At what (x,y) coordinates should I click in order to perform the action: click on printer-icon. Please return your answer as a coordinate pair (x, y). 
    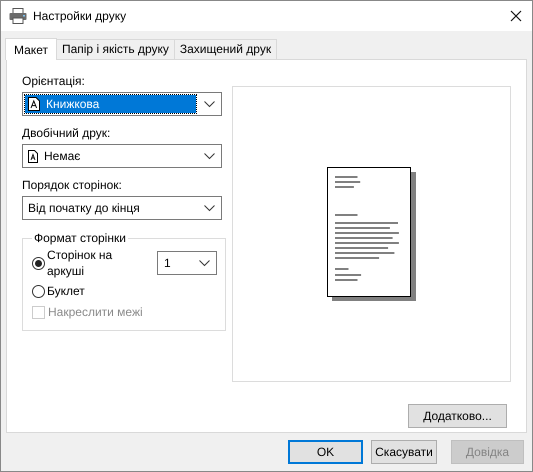
    Looking at the image, I should click on (18, 16).